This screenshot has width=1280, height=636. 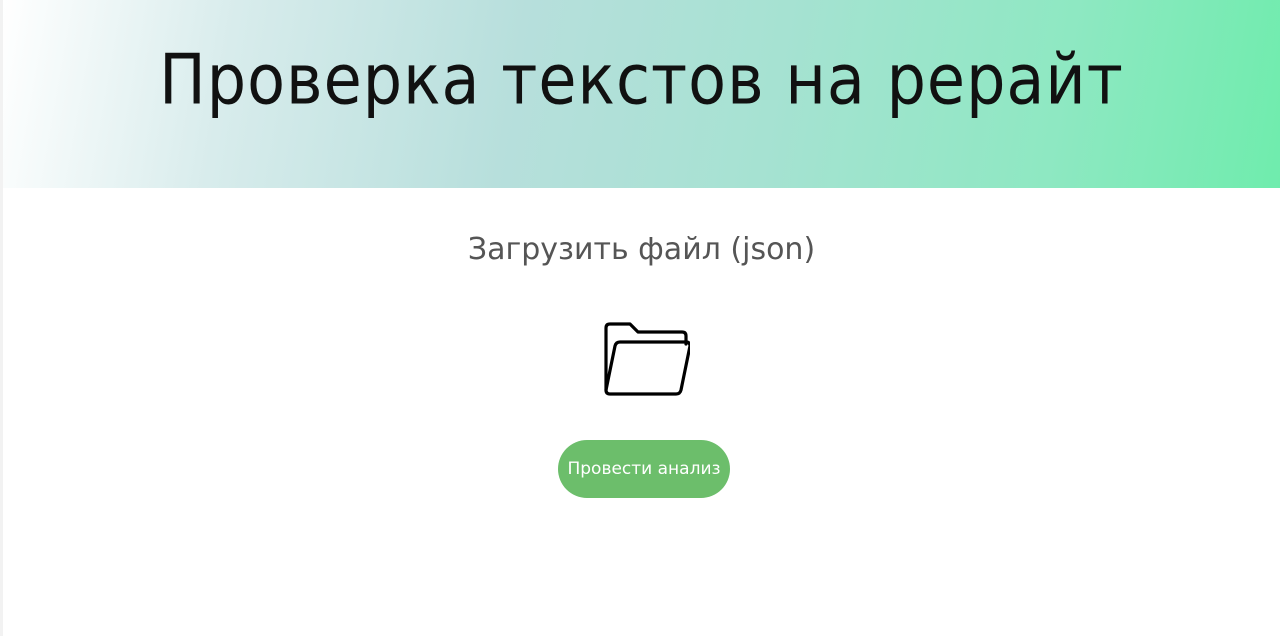 I want to click on page-title: Проверка текстов на рерайт, so click(x=641, y=79).